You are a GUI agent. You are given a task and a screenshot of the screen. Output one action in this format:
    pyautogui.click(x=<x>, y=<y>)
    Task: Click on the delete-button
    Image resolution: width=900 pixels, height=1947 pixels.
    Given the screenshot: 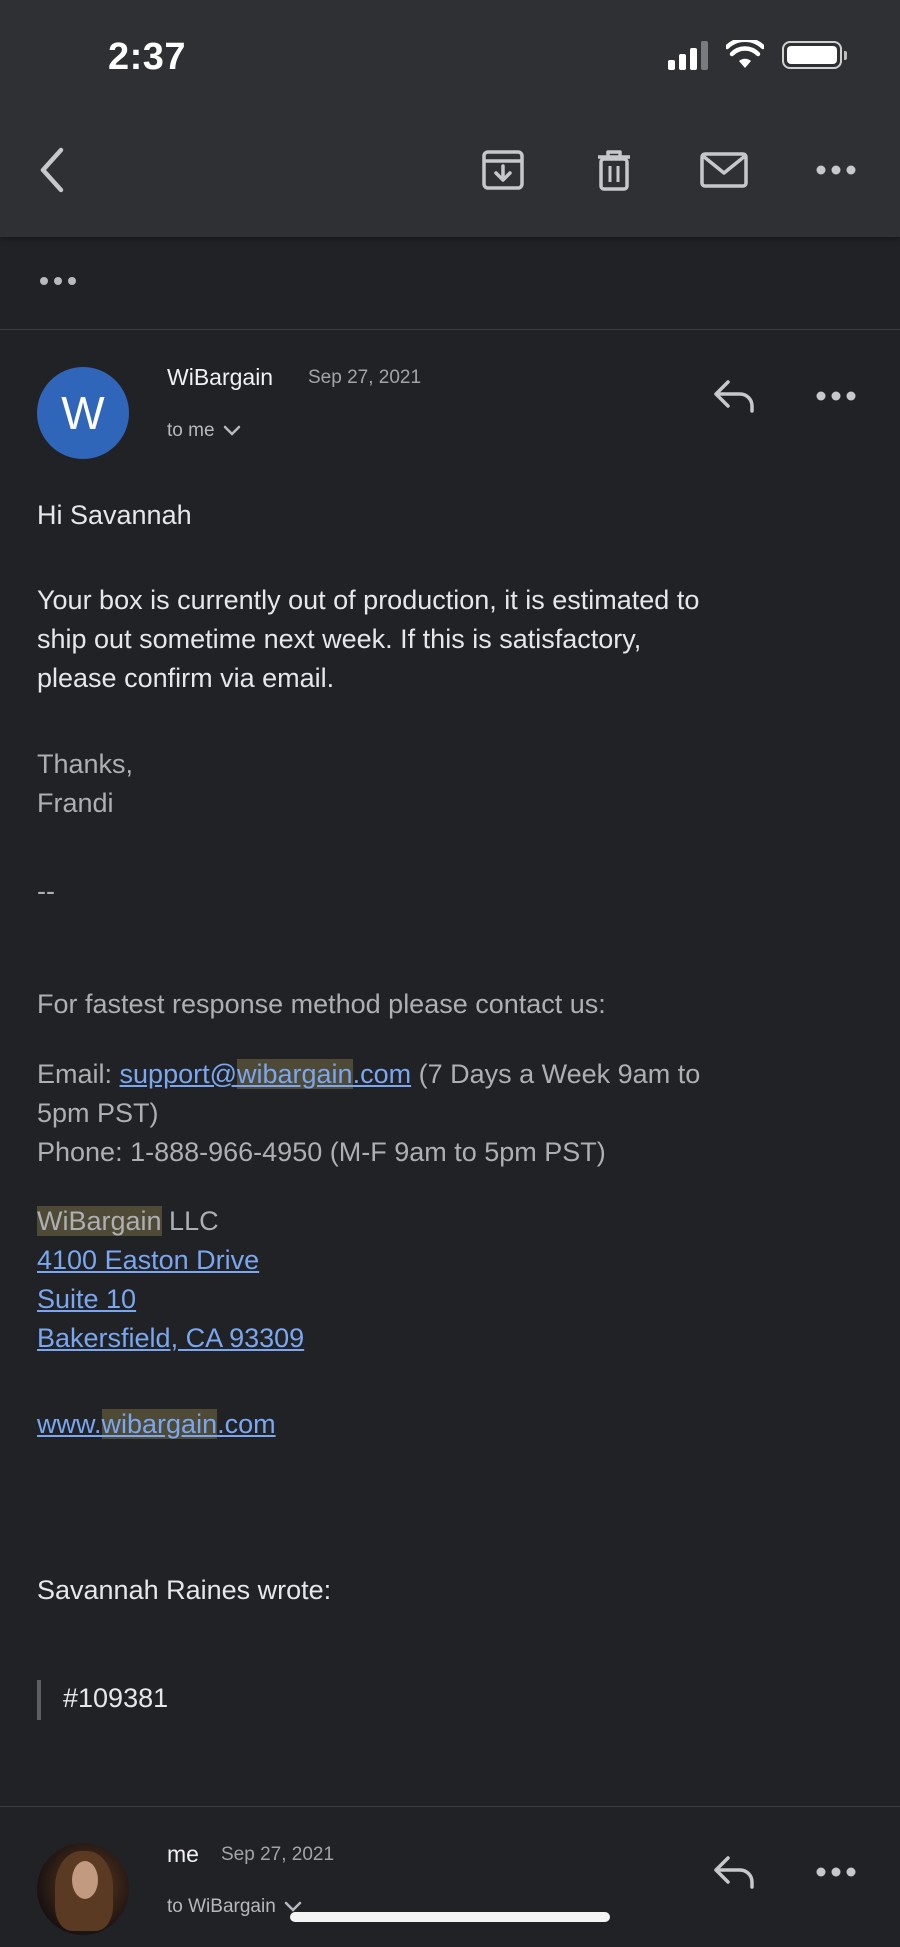 What is the action you would take?
    pyautogui.click(x=614, y=170)
    